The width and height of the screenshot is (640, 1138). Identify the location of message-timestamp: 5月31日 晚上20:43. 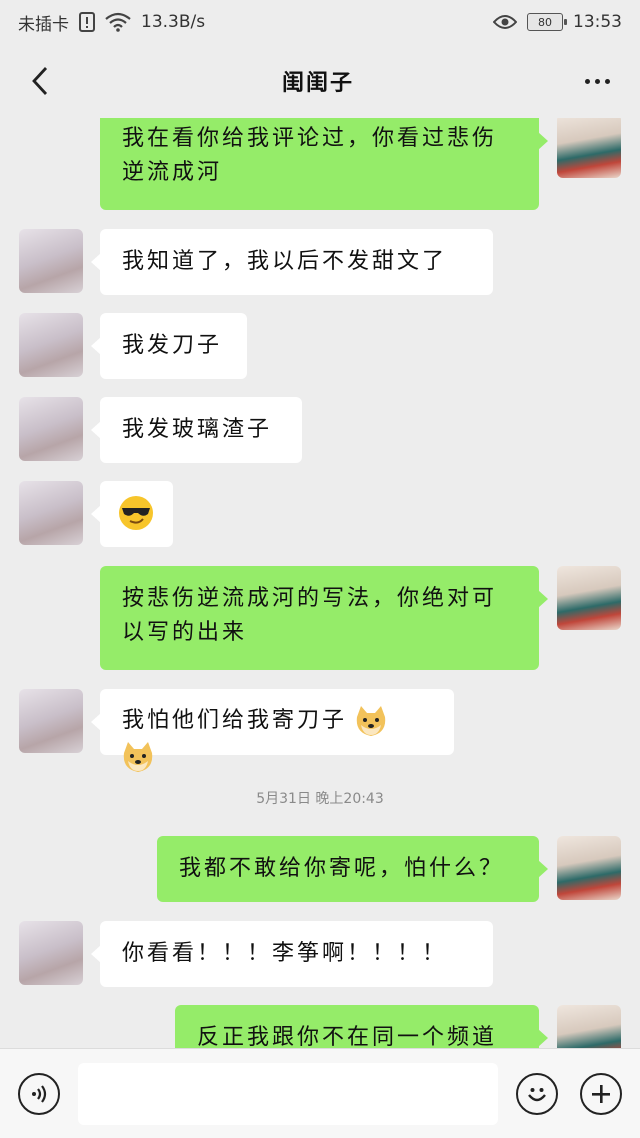
(320, 799).